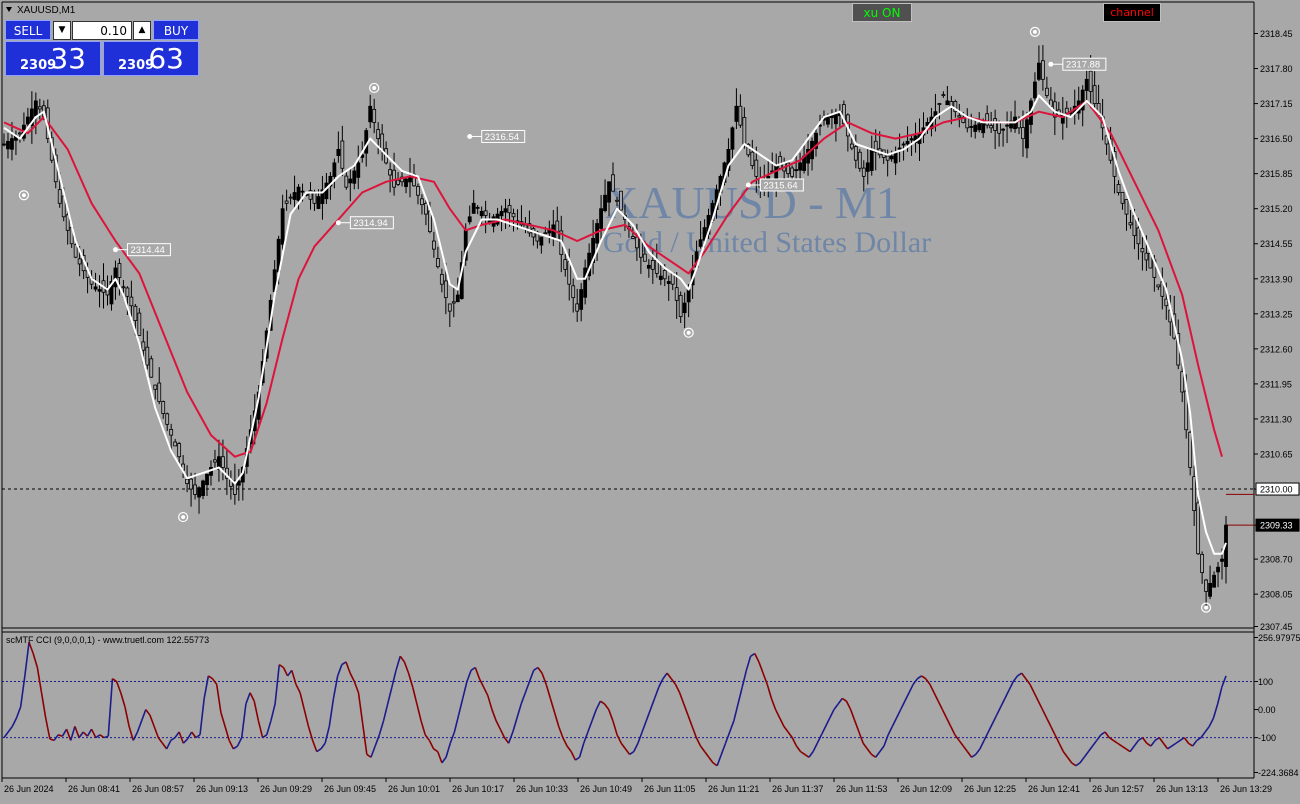 This screenshot has width=1300, height=804. Describe the element at coordinates (478, 789) in the screenshot. I see `time-tick-label: 26 Jun 10:17` at that location.